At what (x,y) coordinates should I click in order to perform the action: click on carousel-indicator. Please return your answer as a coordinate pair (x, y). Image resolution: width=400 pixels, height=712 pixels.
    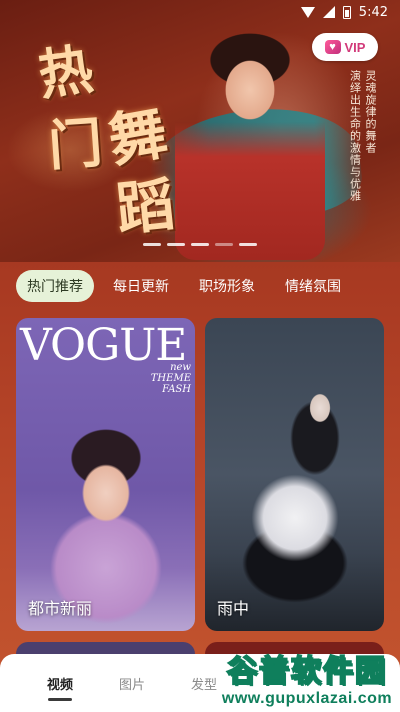
    Looking at the image, I should click on (200, 244).